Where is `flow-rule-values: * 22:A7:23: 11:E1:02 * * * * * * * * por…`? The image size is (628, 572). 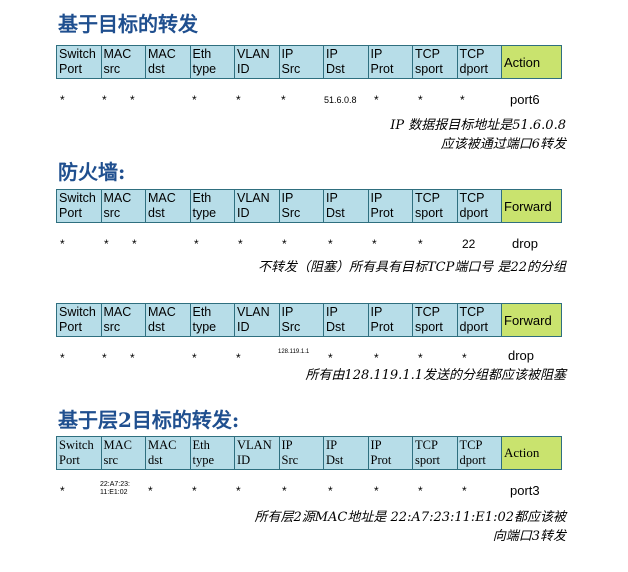 flow-rule-values: * 22:A7:23: 11:E1:02 * * * * * * * * por… is located at coordinates (316, 492).